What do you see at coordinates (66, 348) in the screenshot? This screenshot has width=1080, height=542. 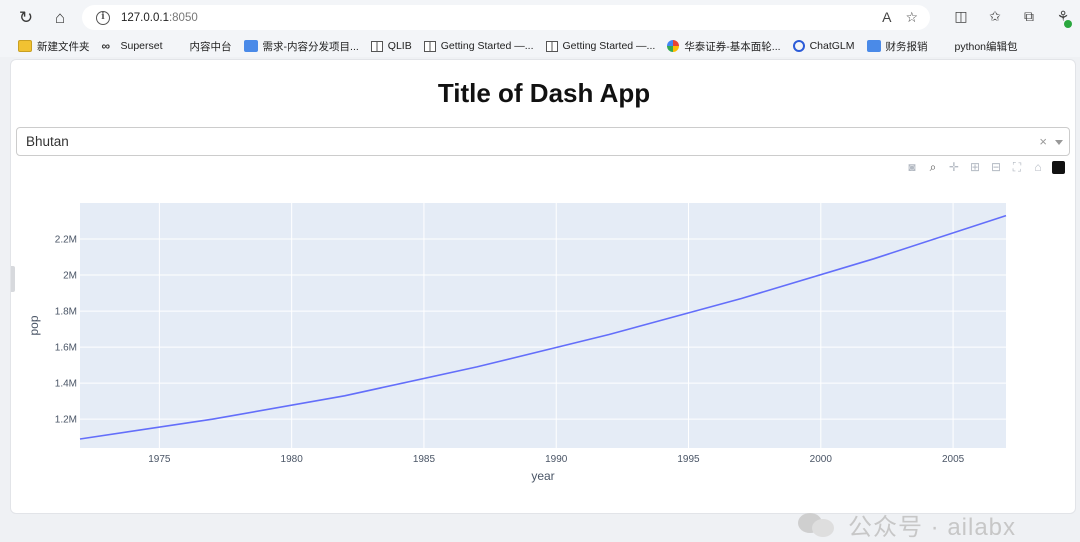 I see `y-tick-label: 1.6M` at bounding box center [66, 348].